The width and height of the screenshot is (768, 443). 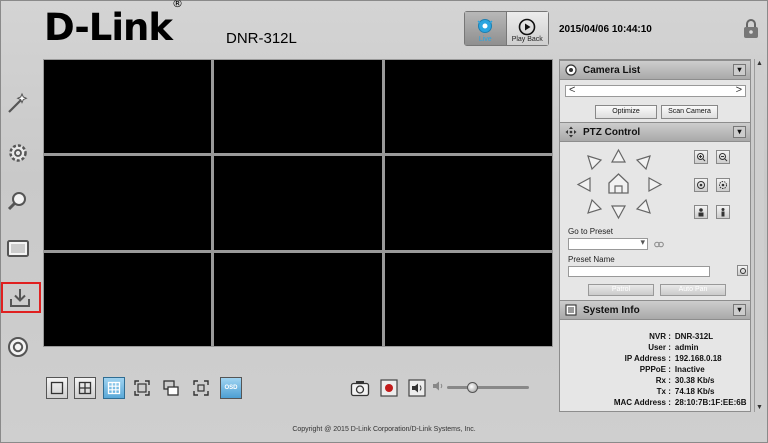 What do you see at coordinates (18, 153) in the screenshot?
I see `settings-gear-icon` at bounding box center [18, 153].